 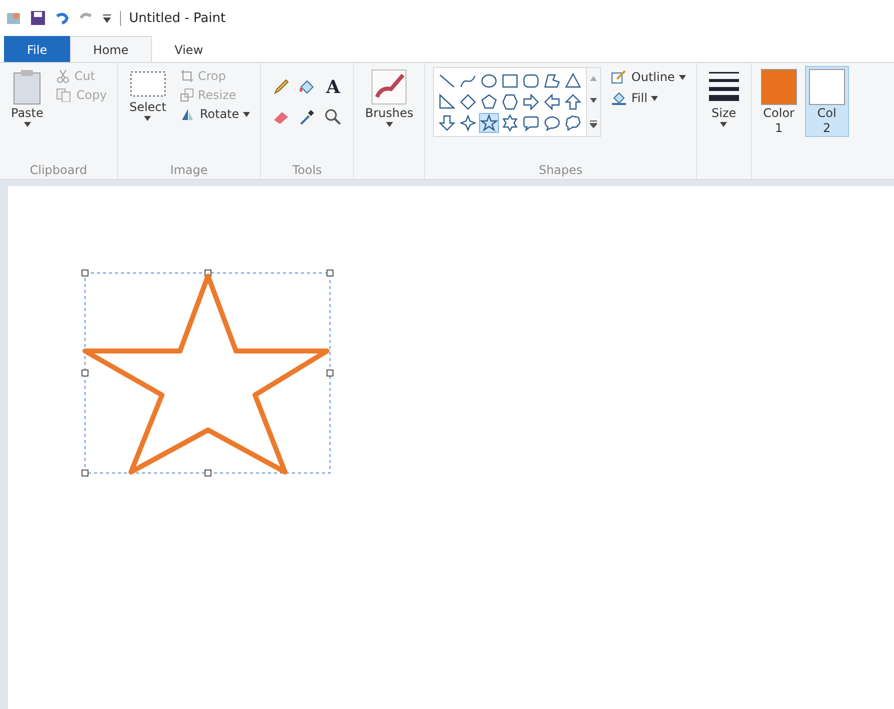 What do you see at coordinates (58, 170) in the screenshot?
I see `group-label: Clipboard` at bounding box center [58, 170].